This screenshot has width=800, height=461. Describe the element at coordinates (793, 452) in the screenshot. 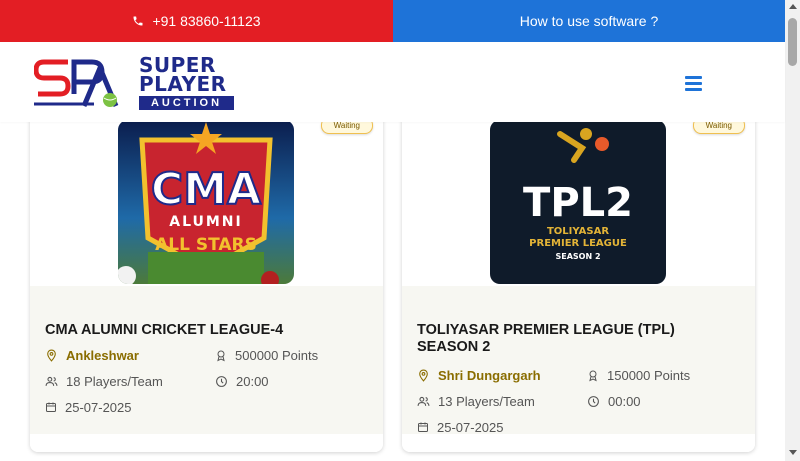

I see `scroll-down-icon` at that location.